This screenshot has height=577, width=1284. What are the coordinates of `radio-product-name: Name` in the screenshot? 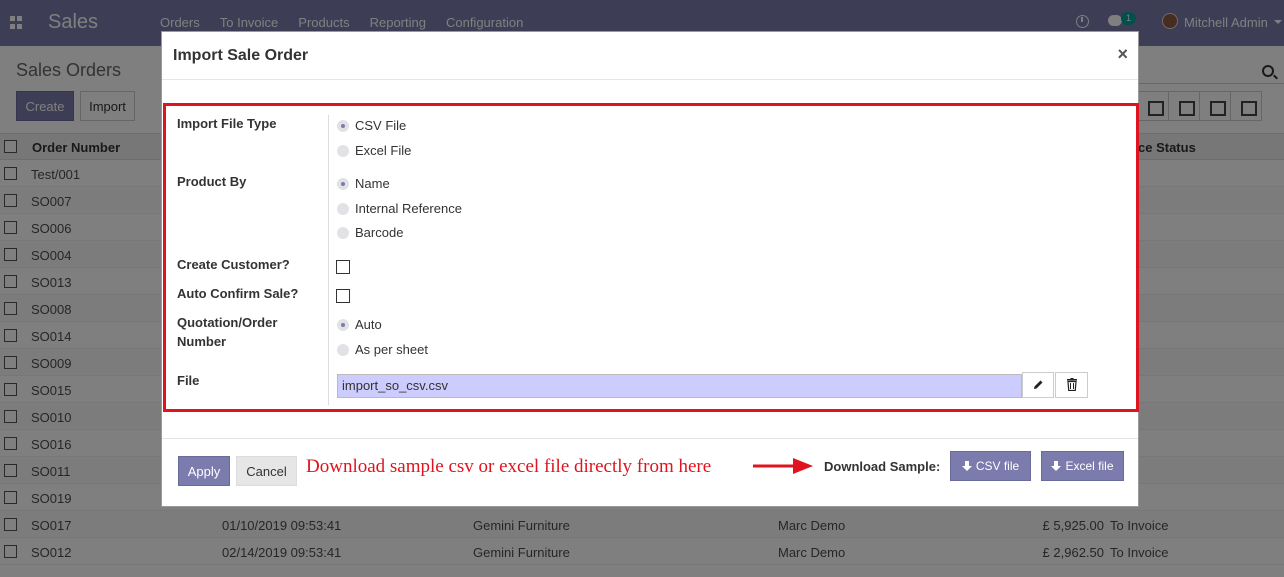 It's located at (363, 183).